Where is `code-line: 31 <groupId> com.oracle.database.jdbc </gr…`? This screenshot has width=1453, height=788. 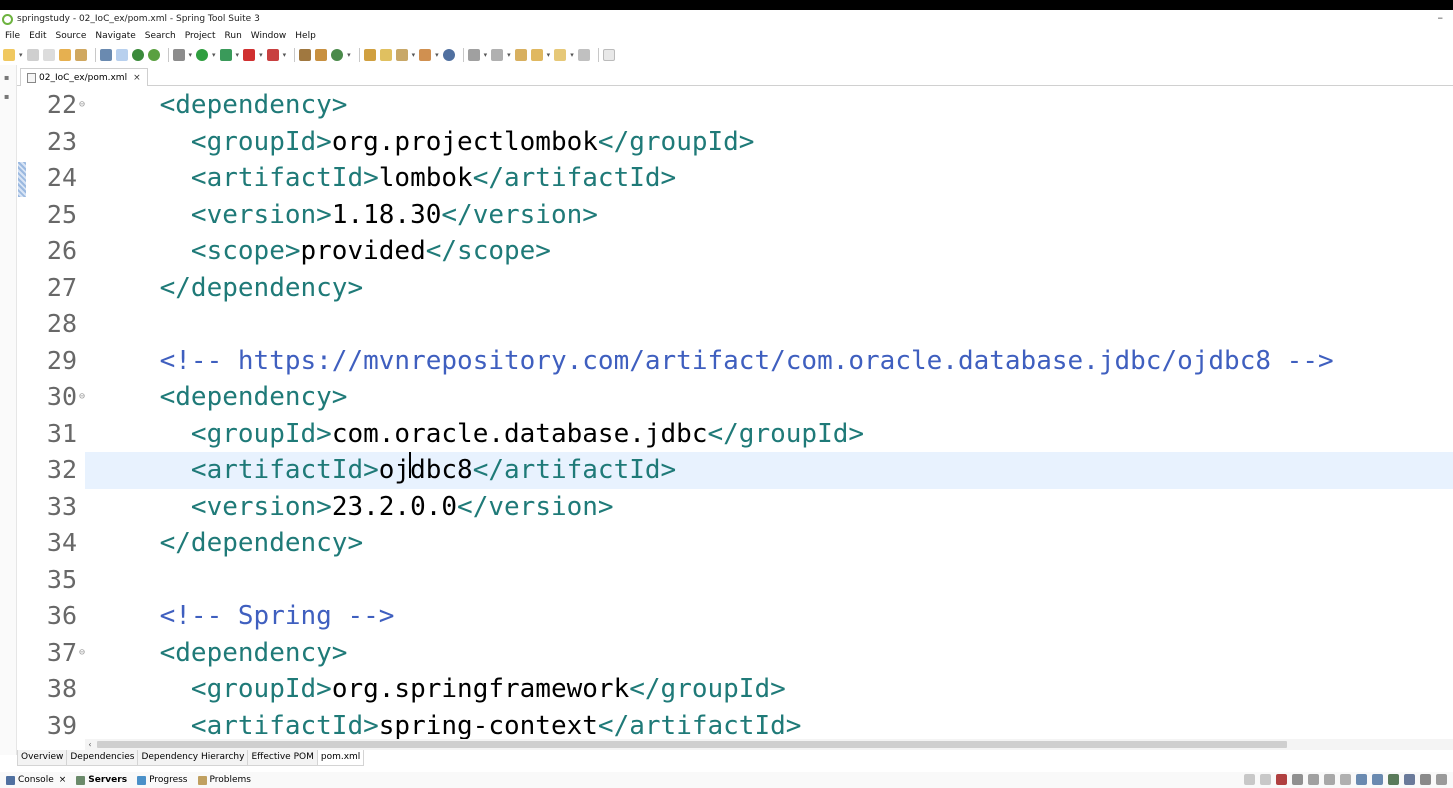
code-line: 31 <groupId> com.oracle.database.jdbc </gr… is located at coordinates (735, 434).